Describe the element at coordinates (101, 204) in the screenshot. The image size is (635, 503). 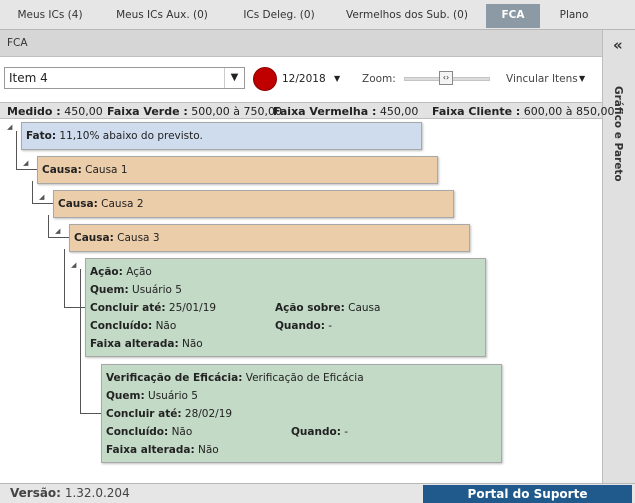
I see `causa-text: Causa: Causa 2` at that location.